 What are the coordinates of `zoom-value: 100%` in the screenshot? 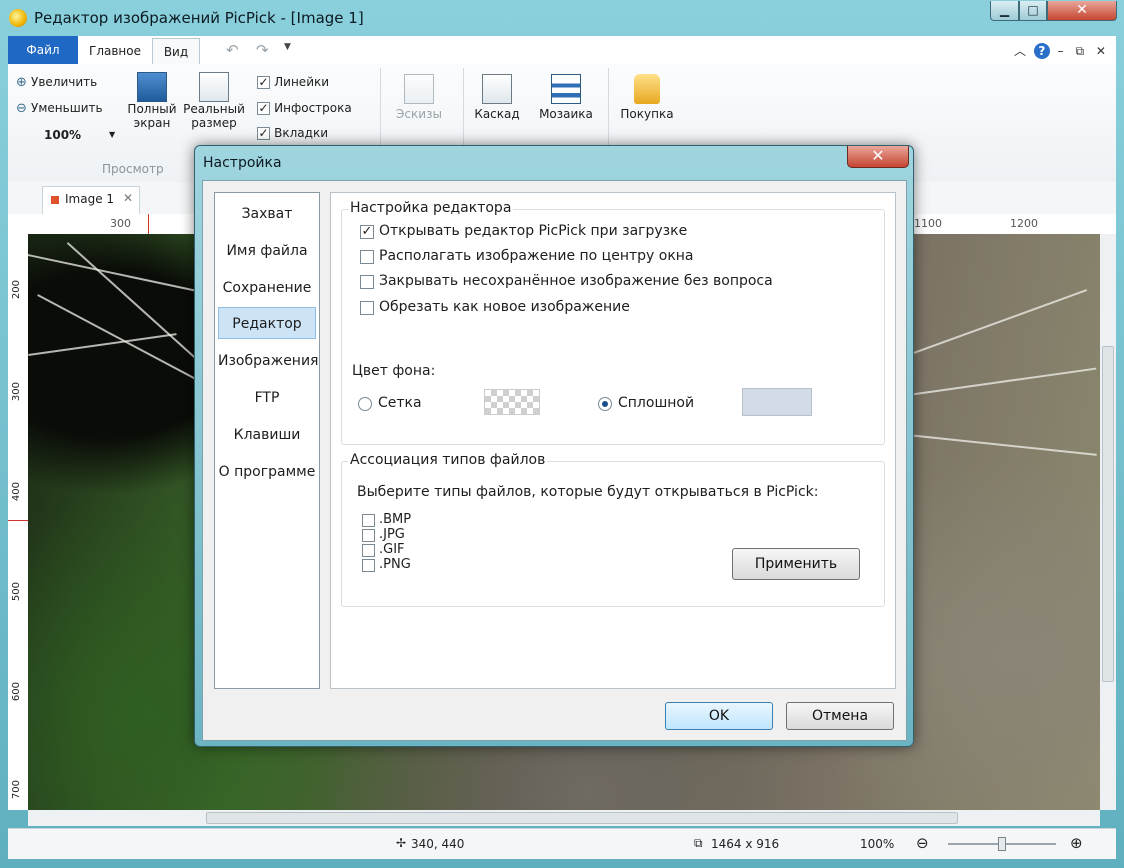 It's located at (62, 135).